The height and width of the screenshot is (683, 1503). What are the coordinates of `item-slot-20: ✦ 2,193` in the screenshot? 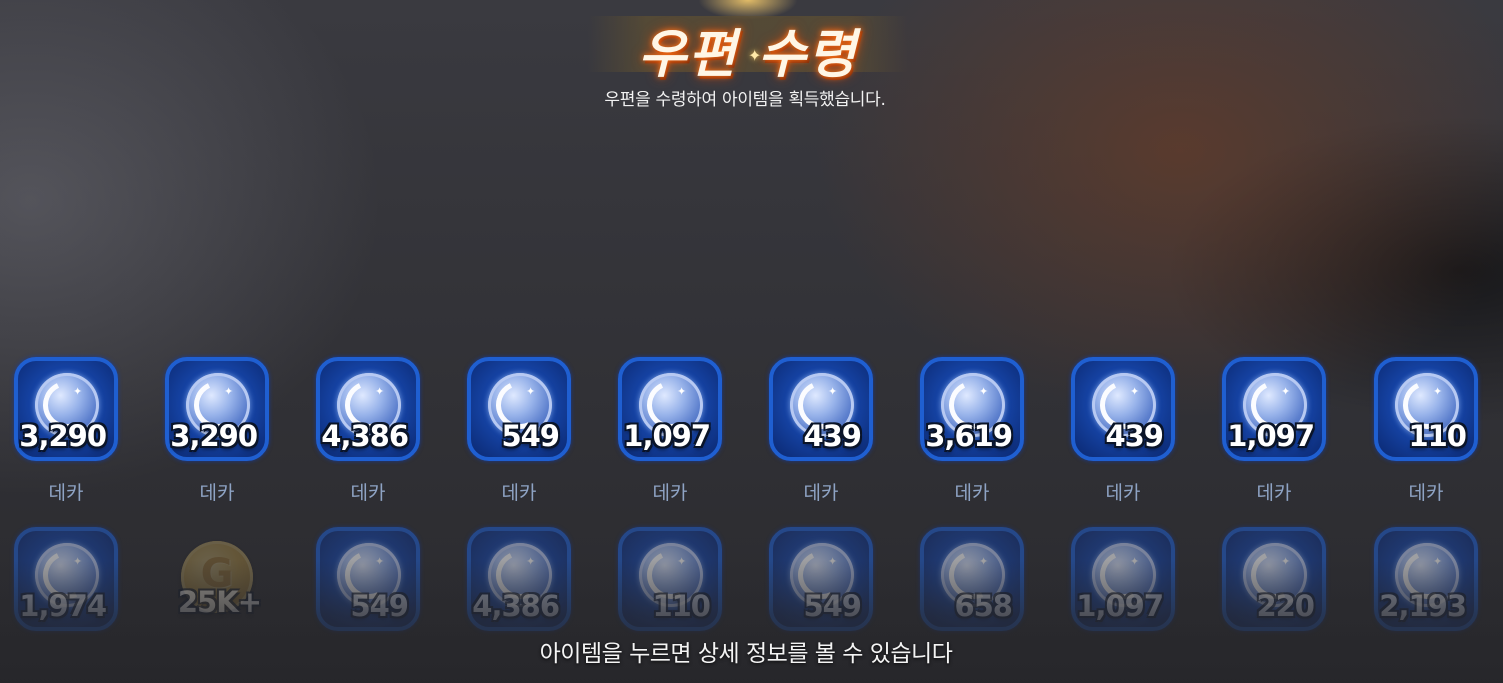 It's located at (1426, 592).